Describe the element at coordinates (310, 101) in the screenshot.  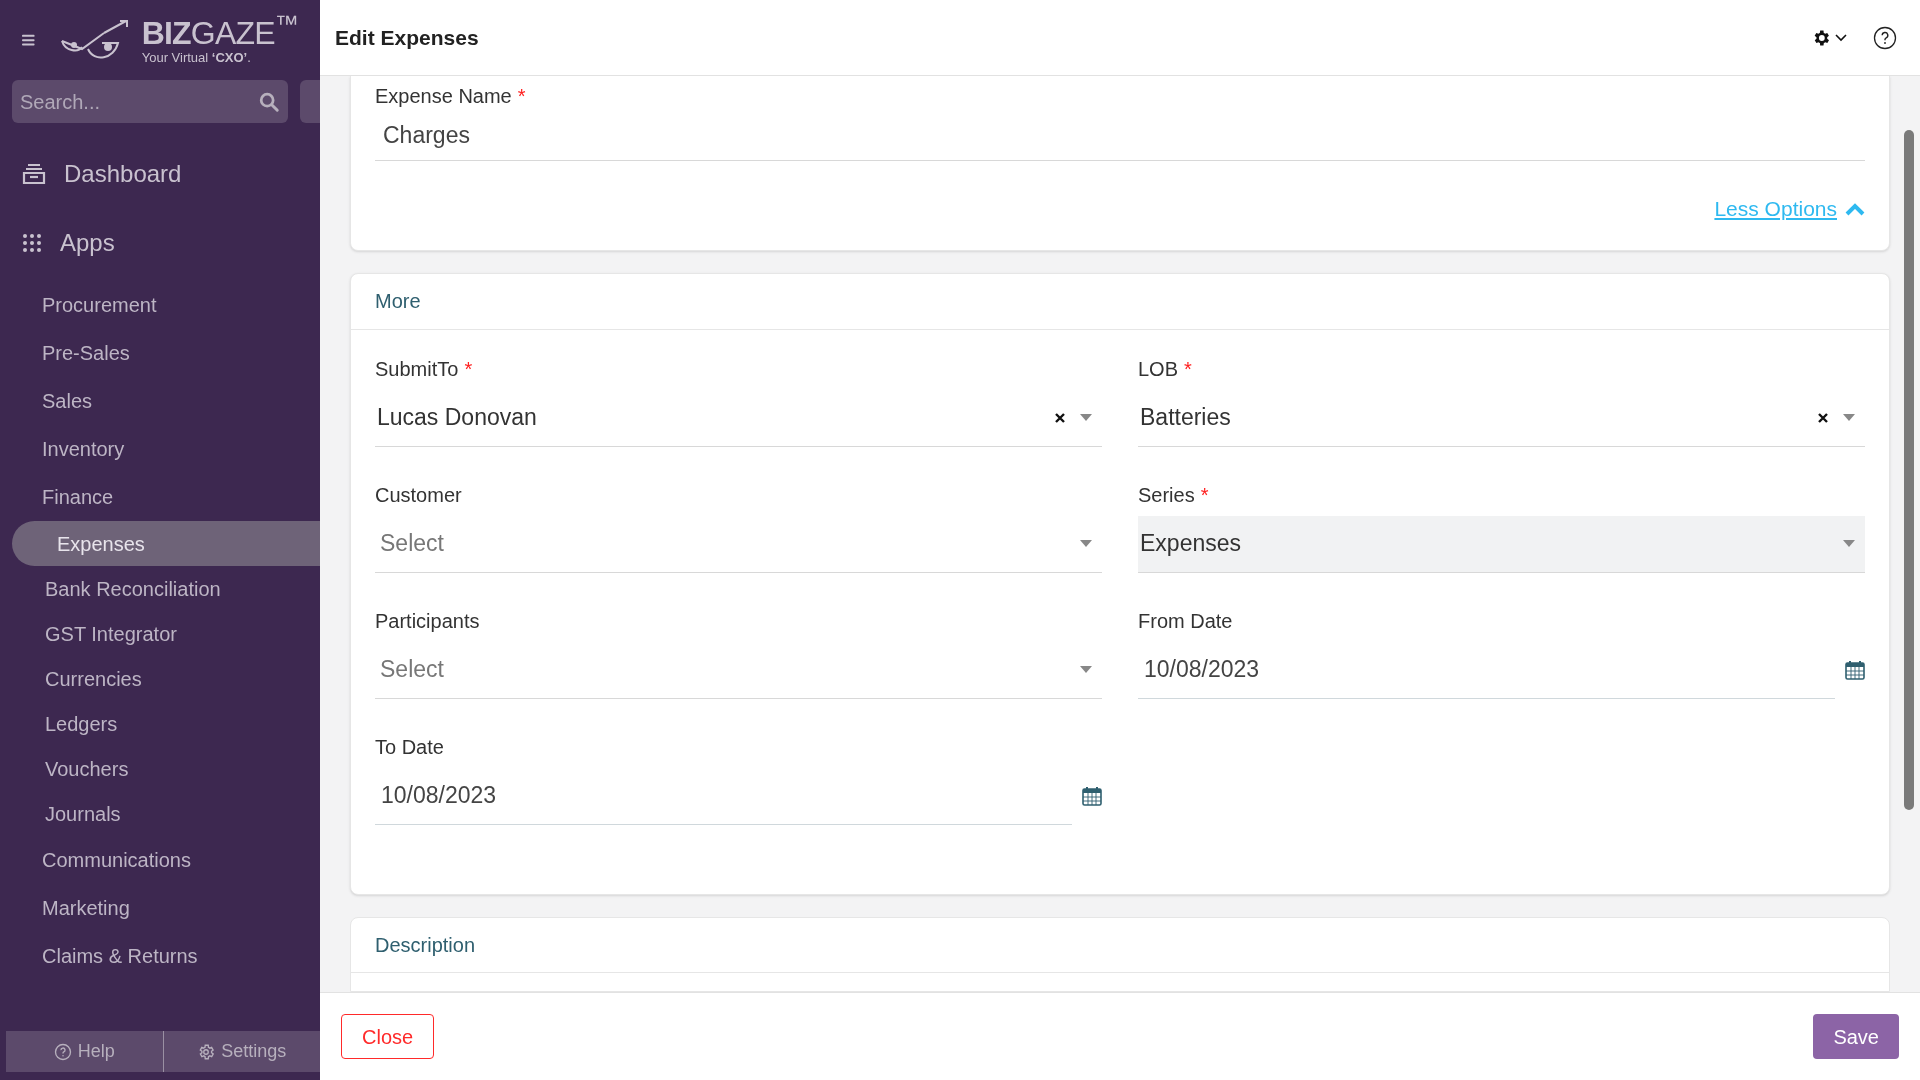
I see `sidebar-toggle` at that location.